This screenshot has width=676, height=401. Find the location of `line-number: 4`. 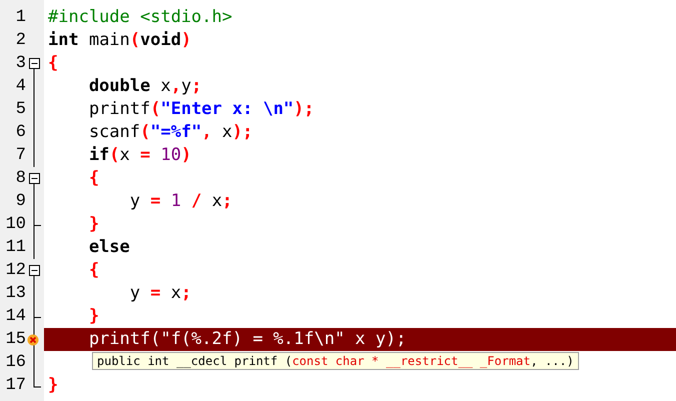

line-number: 4 is located at coordinates (20, 86).